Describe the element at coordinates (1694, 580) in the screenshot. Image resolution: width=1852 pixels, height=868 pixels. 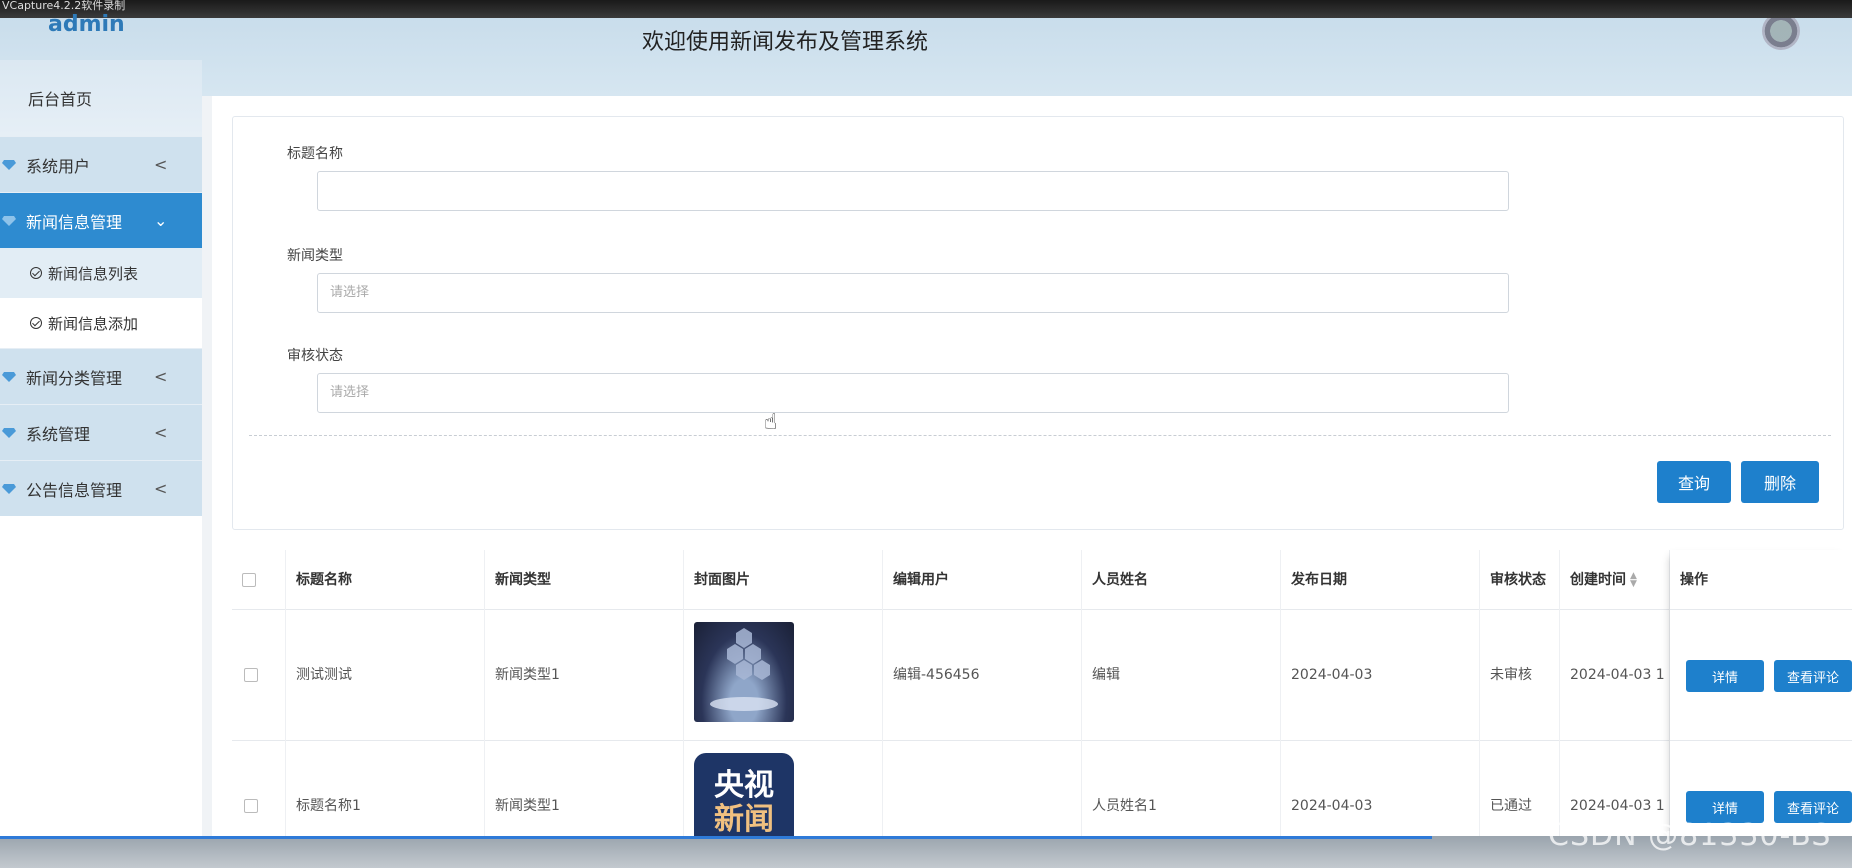
I see `column-header: 操作` at that location.